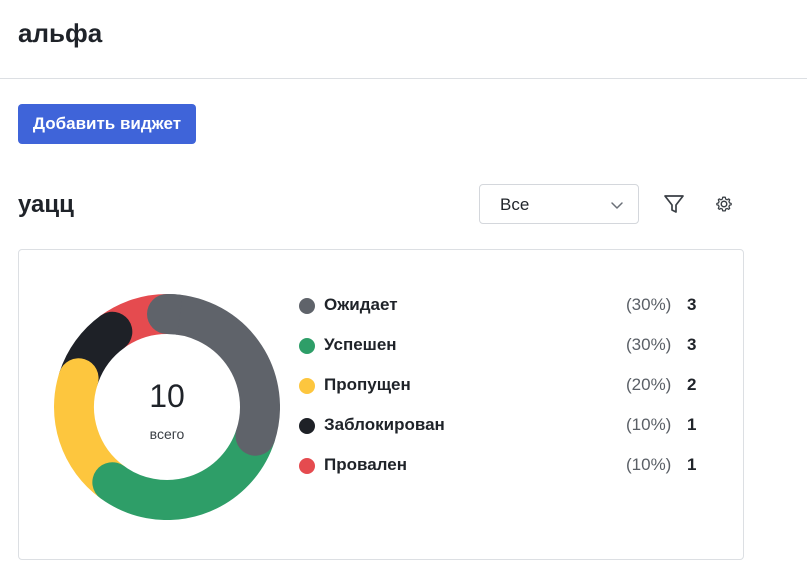  What do you see at coordinates (367, 384) in the screenshot?
I see `legend-label: Пропущен` at bounding box center [367, 384].